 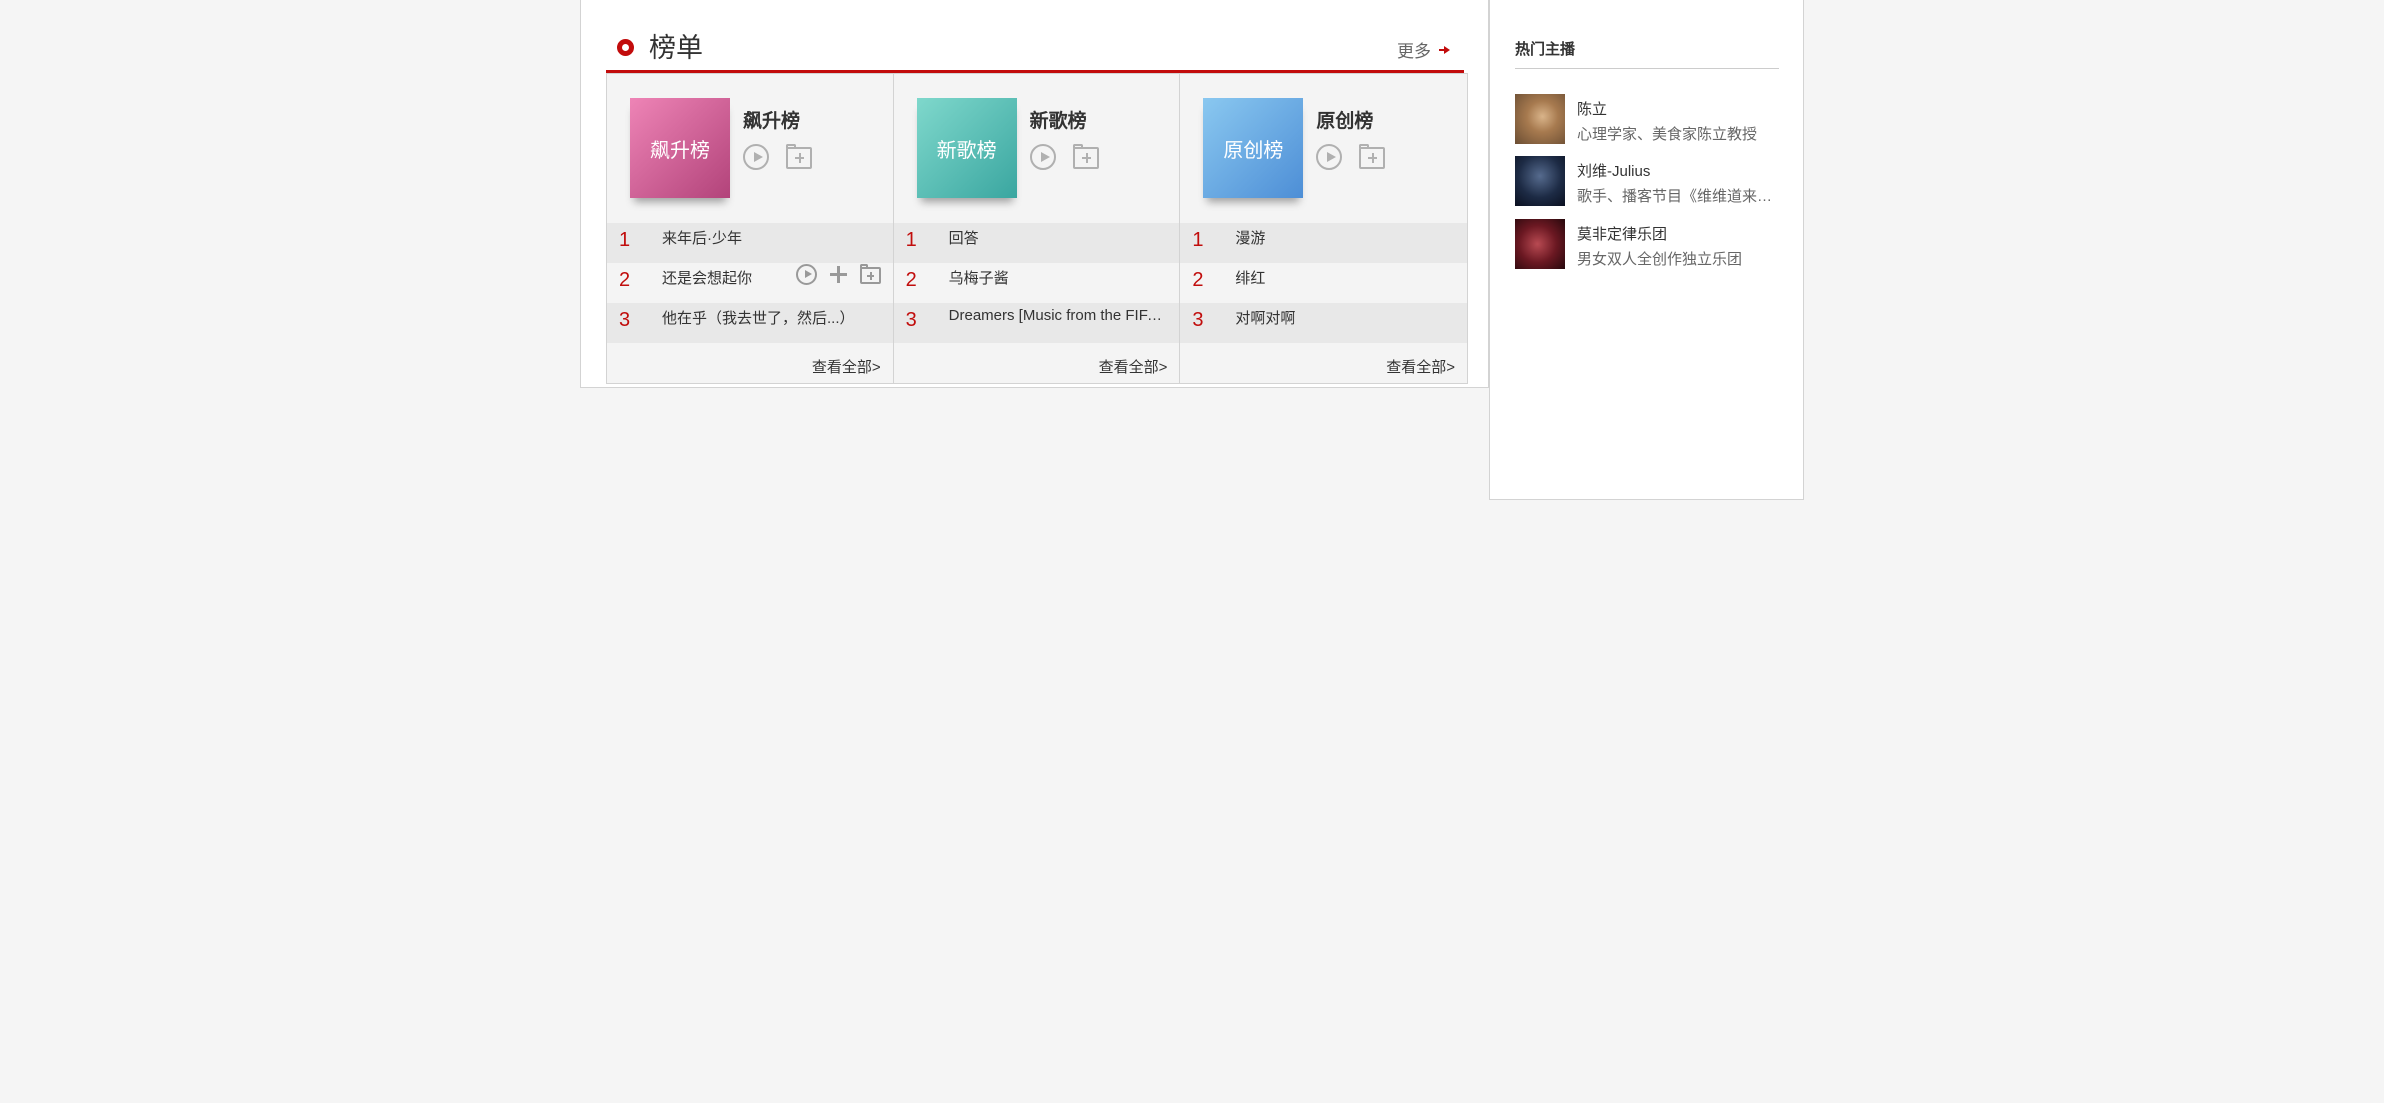 What do you see at coordinates (1250, 237) in the screenshot?
I see `song-title: 漫游` at bounding box center [1250, 237].